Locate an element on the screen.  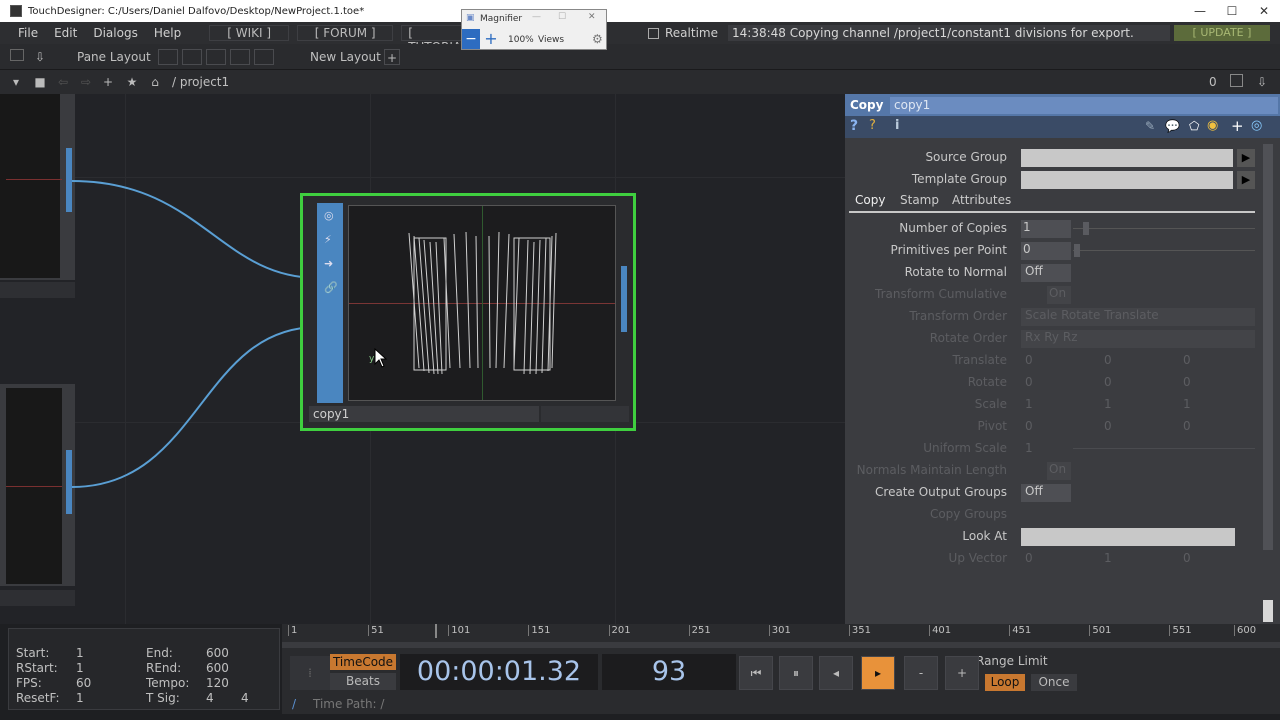
pivot-y: 0 is located at coordinates (1108, 426).